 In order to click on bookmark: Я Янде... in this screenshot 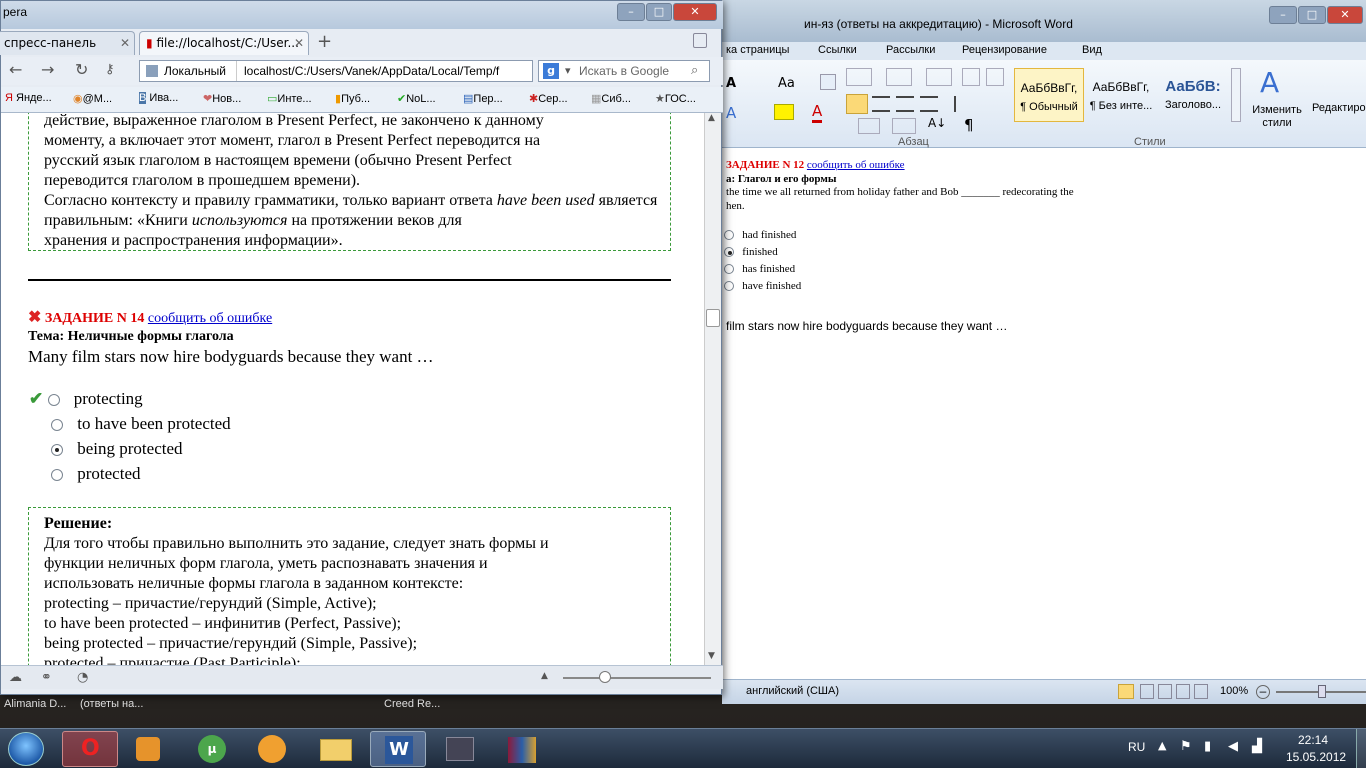, I will do `click(28, 98)`.